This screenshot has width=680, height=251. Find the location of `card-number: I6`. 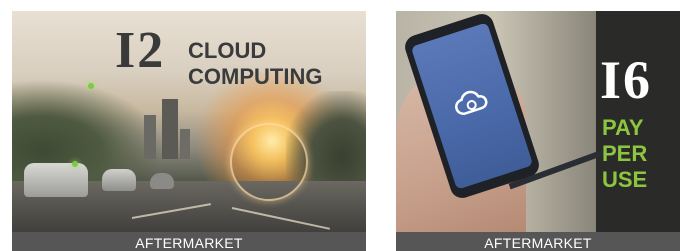

card-number: I6 is located at coordinates (626, 80).